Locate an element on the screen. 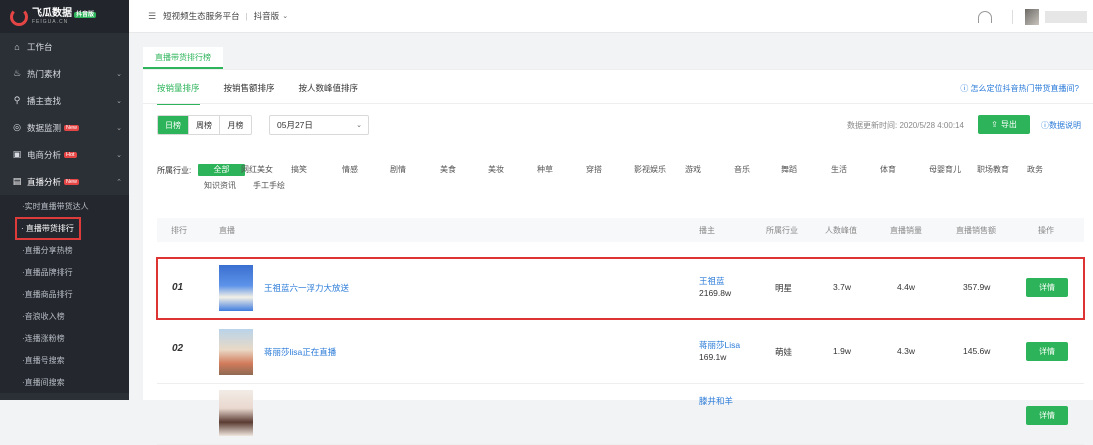 The image size is (1093, 445). feigua-logo-icon is located at coordinates (19, 16).